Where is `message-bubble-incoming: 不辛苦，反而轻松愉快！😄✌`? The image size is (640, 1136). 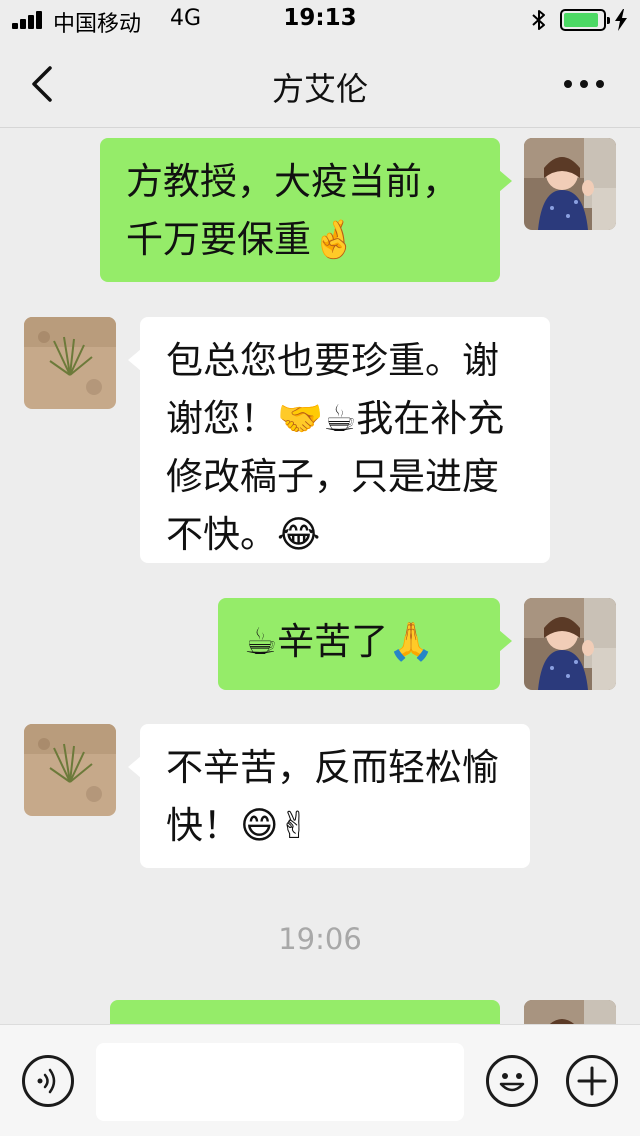 message-bubble-incoming: 不辛苦，反而轻松愉快！😄✌ is located at coordinates (329, 796).